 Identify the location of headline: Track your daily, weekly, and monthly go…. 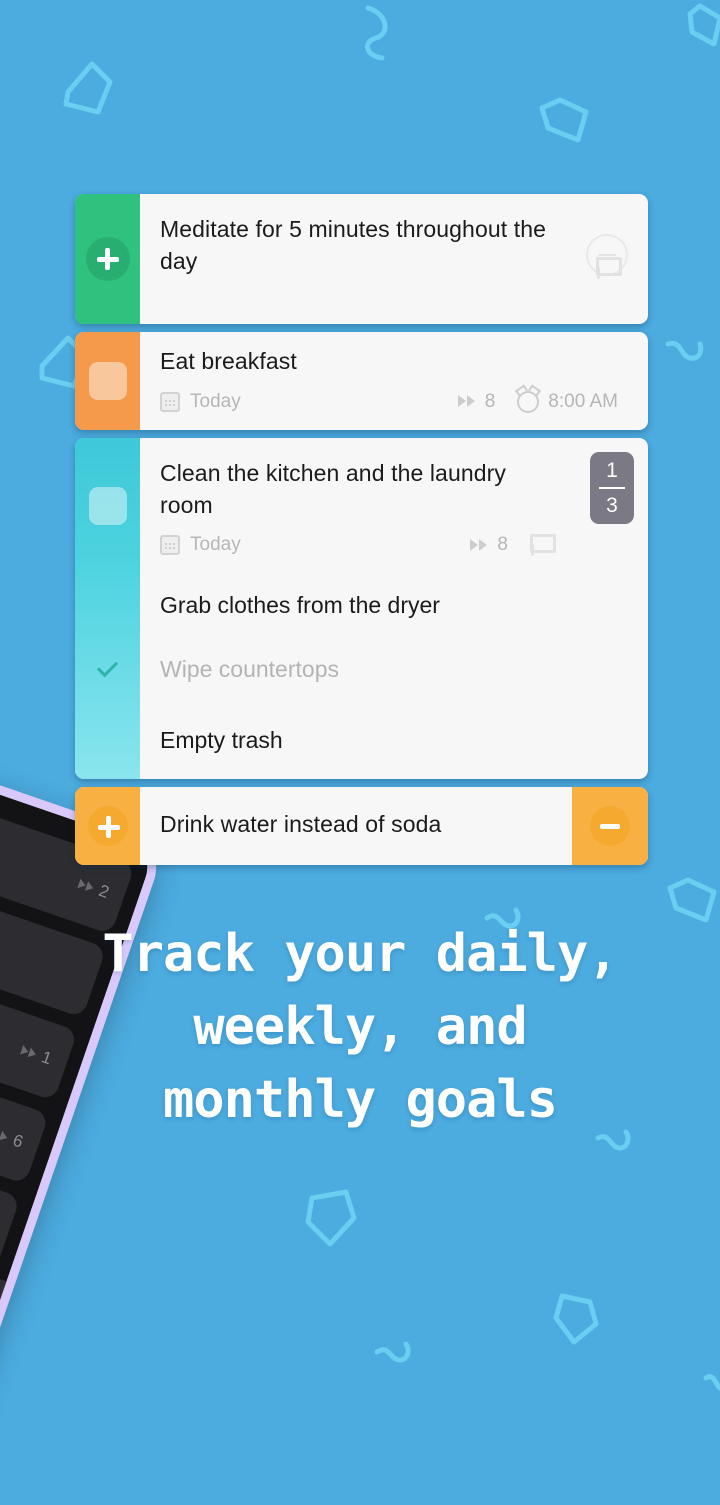
(360, 1027).